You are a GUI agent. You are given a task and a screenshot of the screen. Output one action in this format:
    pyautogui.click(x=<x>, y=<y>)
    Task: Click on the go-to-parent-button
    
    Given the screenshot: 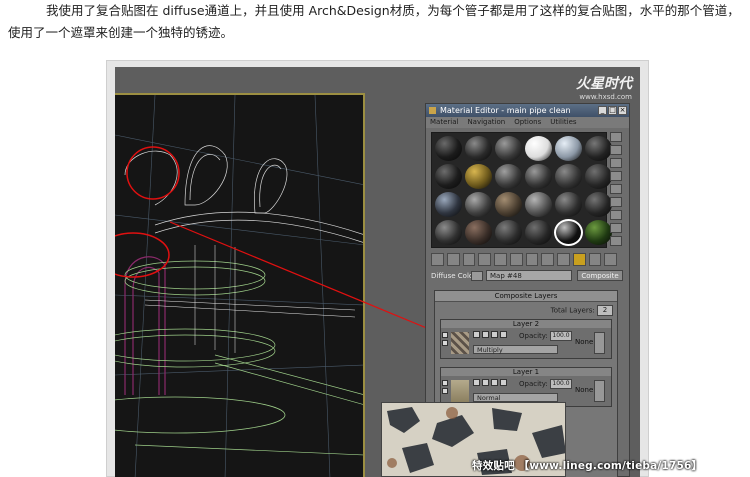 What is the action you would take?
    pyautogui.click(x=595, y=259)
    